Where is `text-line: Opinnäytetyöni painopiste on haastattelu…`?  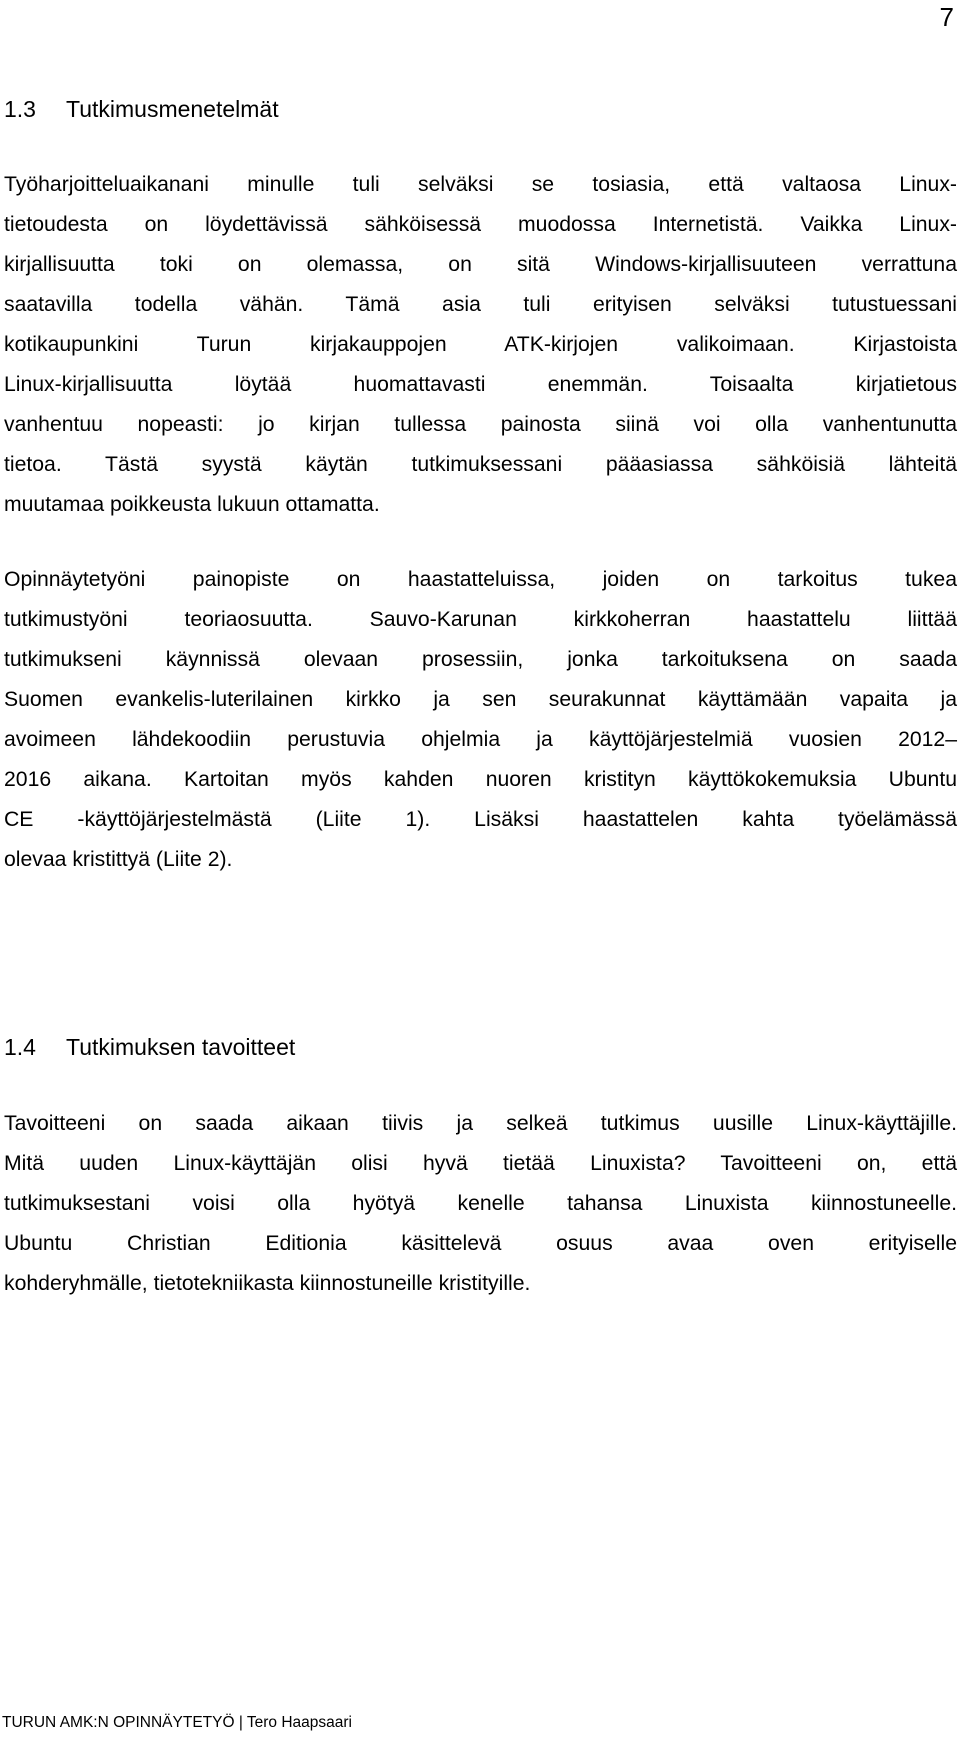 text-line: Opinnäytetyöni painopiste on haastattelu… is located at coordinates (480, 579).